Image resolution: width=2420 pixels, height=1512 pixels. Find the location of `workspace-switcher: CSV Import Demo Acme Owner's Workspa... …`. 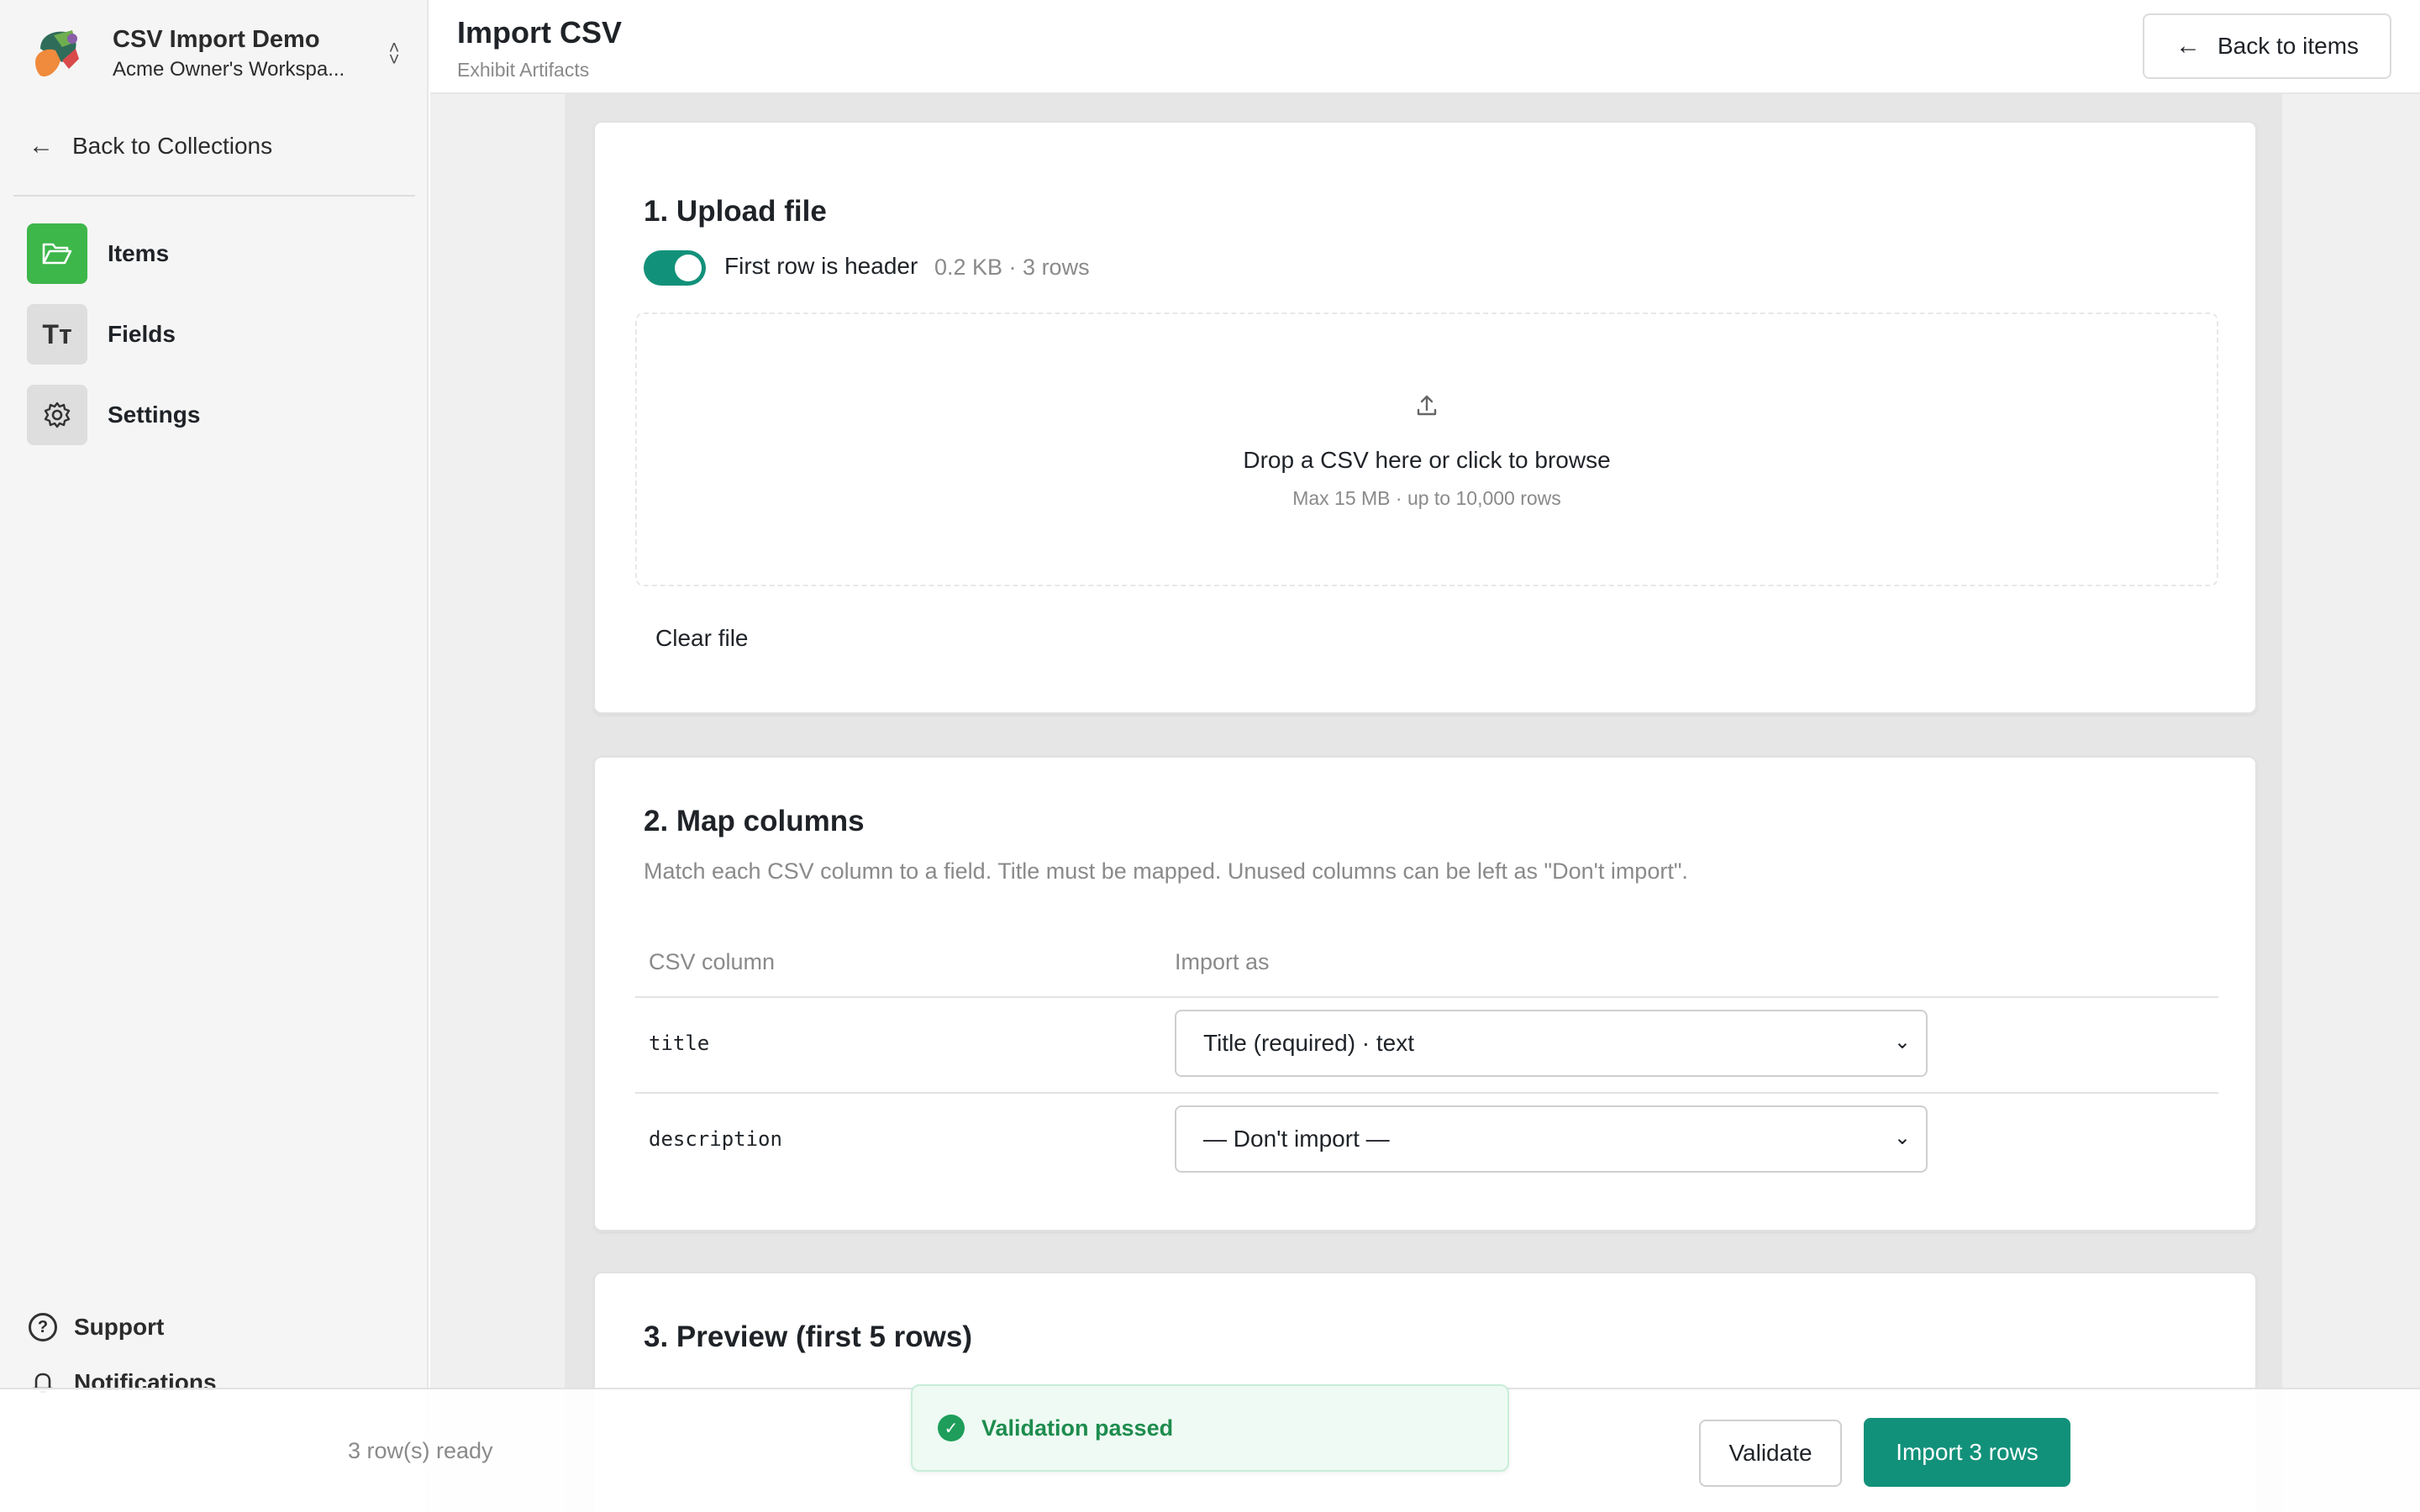

workspace-switcher: CSV Import Demo Acme Owner's Workspa... … is located at coordinates (218, 54).